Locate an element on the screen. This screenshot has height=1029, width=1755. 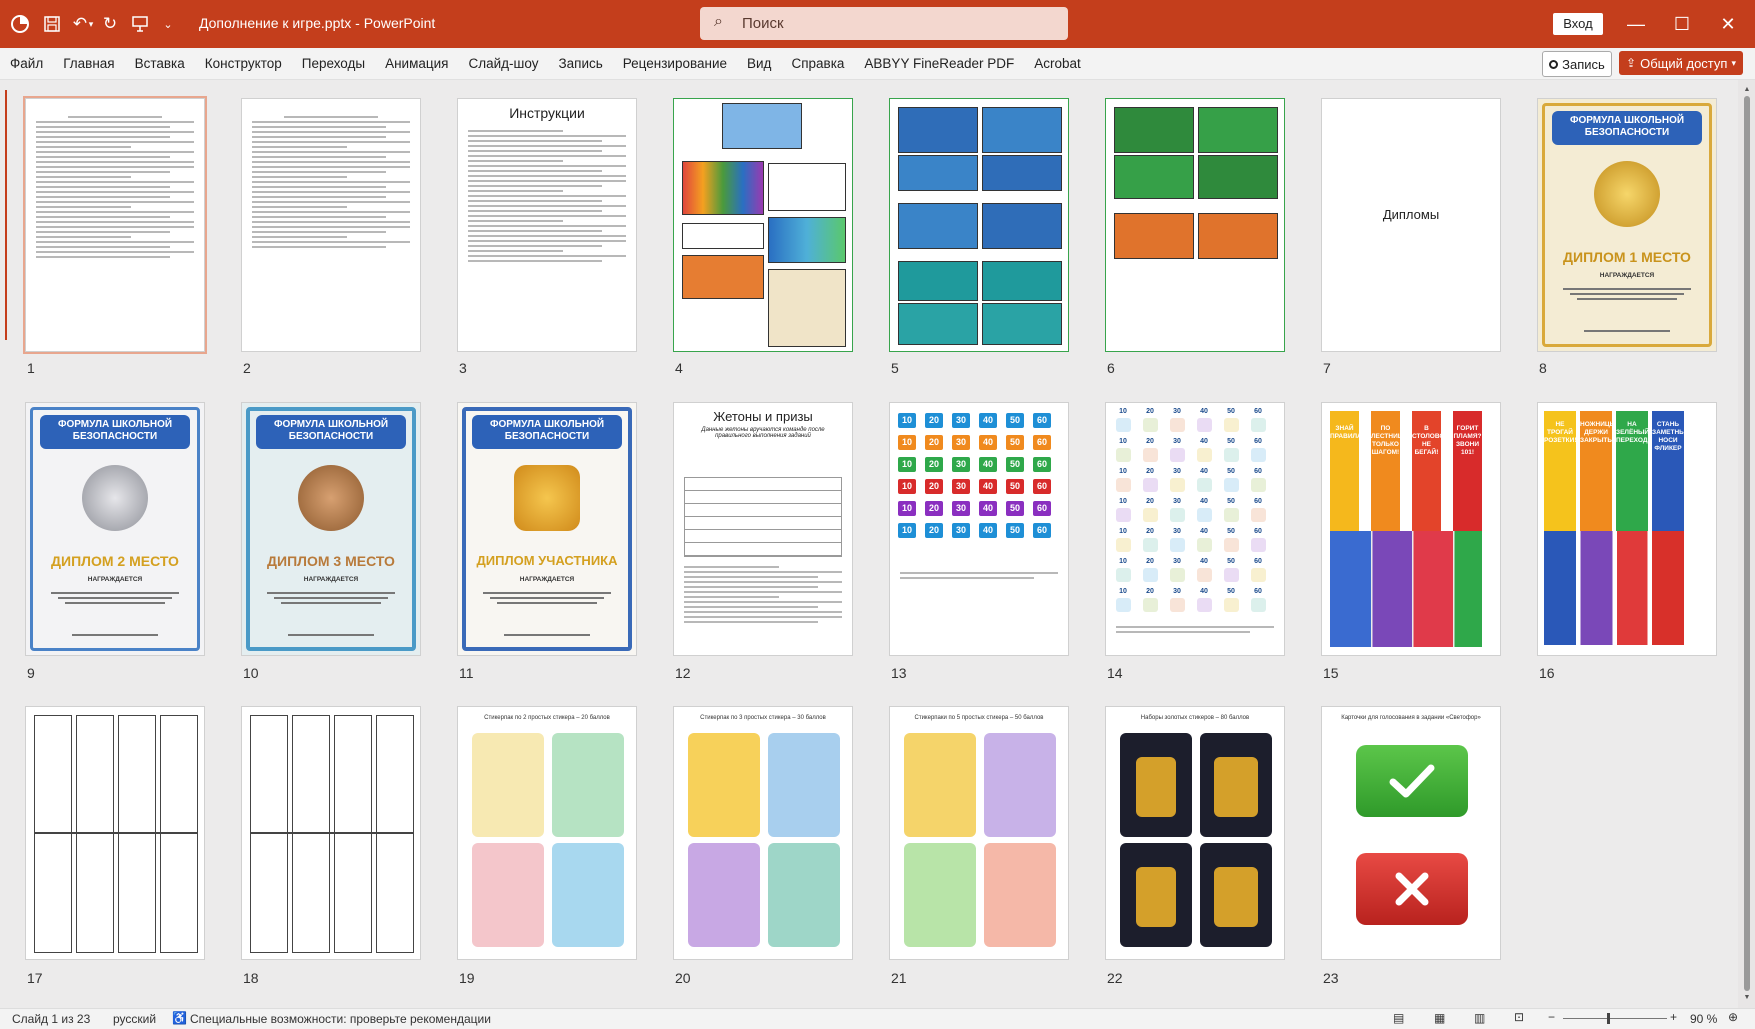
token-10: 10 is located at coordinates (907, 530).